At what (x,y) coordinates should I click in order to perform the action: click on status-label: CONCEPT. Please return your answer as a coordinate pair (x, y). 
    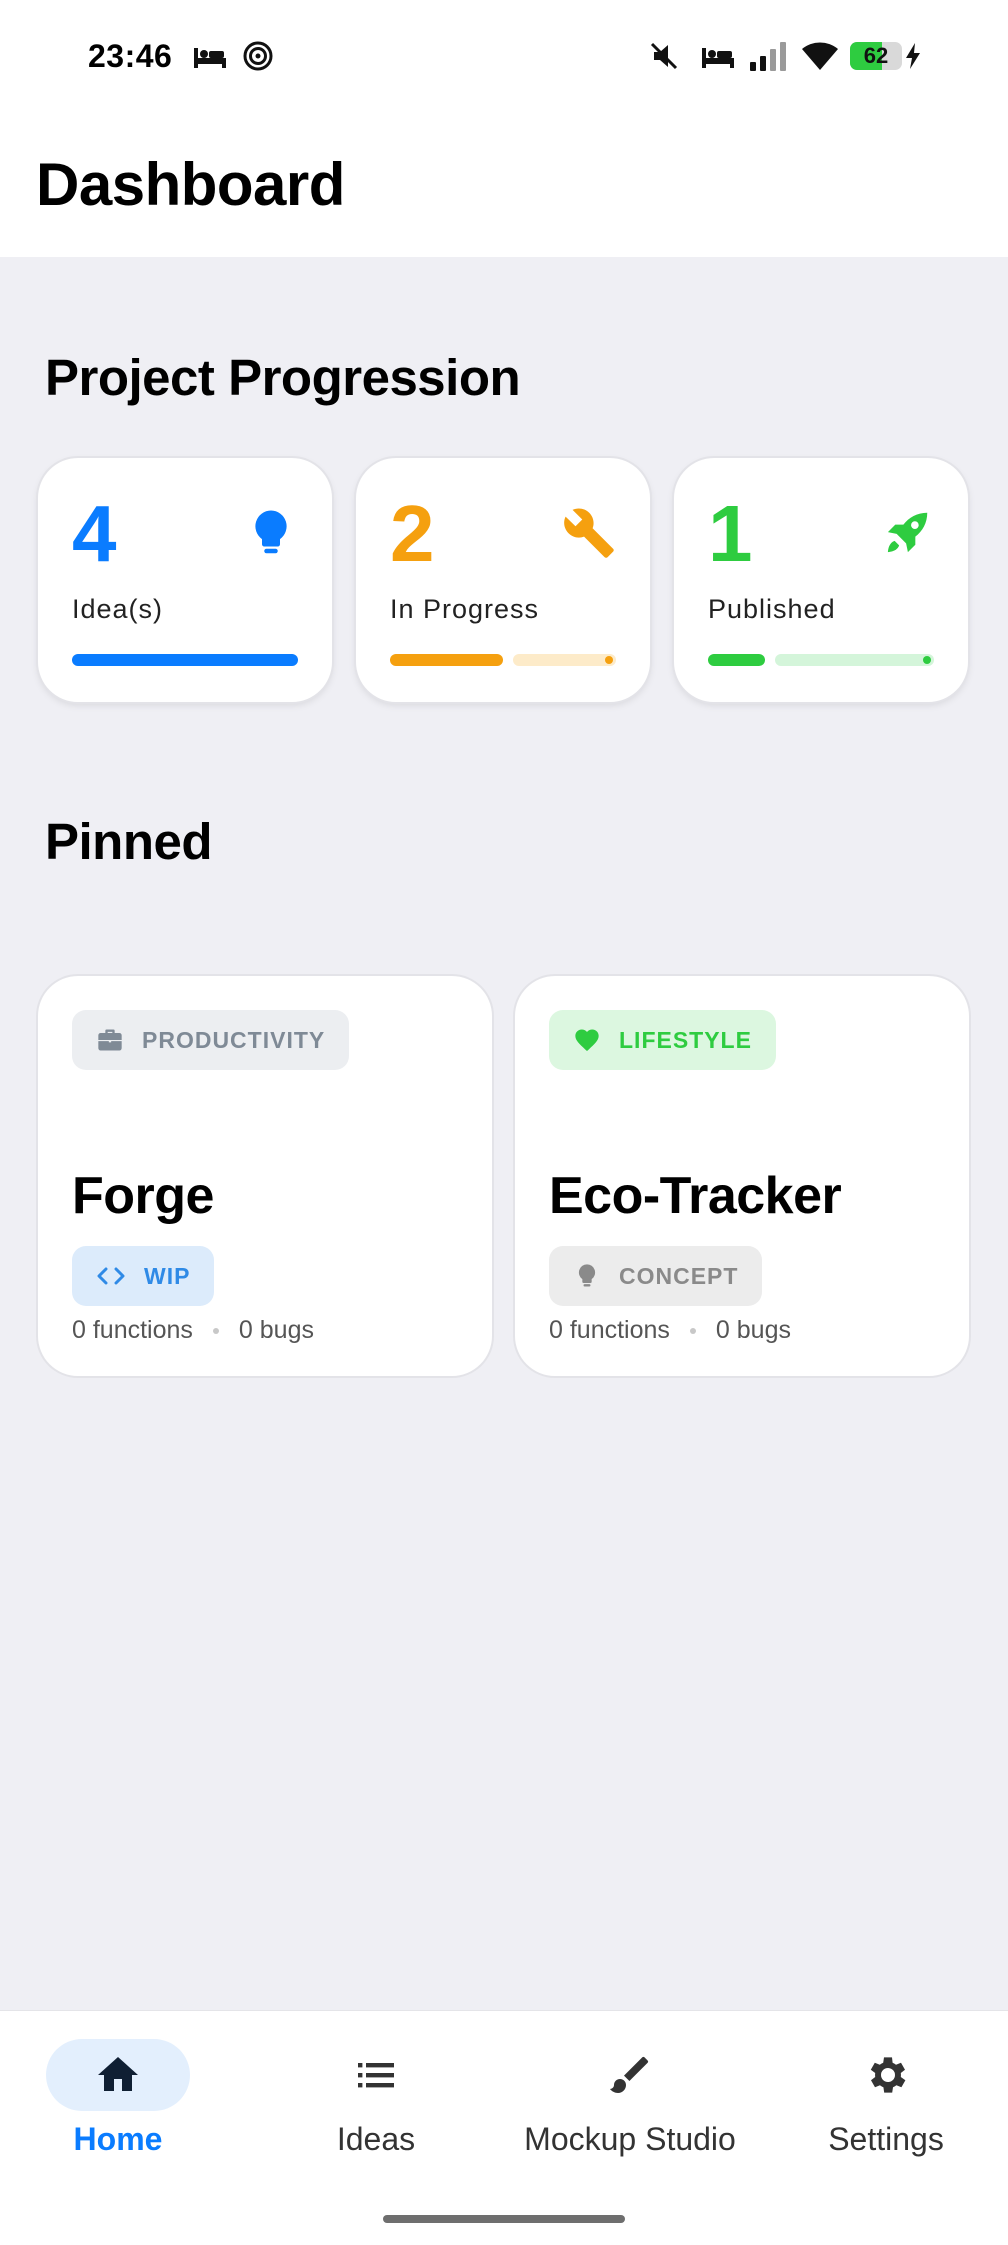
    Looking at the image, I should click on (679, 1275).